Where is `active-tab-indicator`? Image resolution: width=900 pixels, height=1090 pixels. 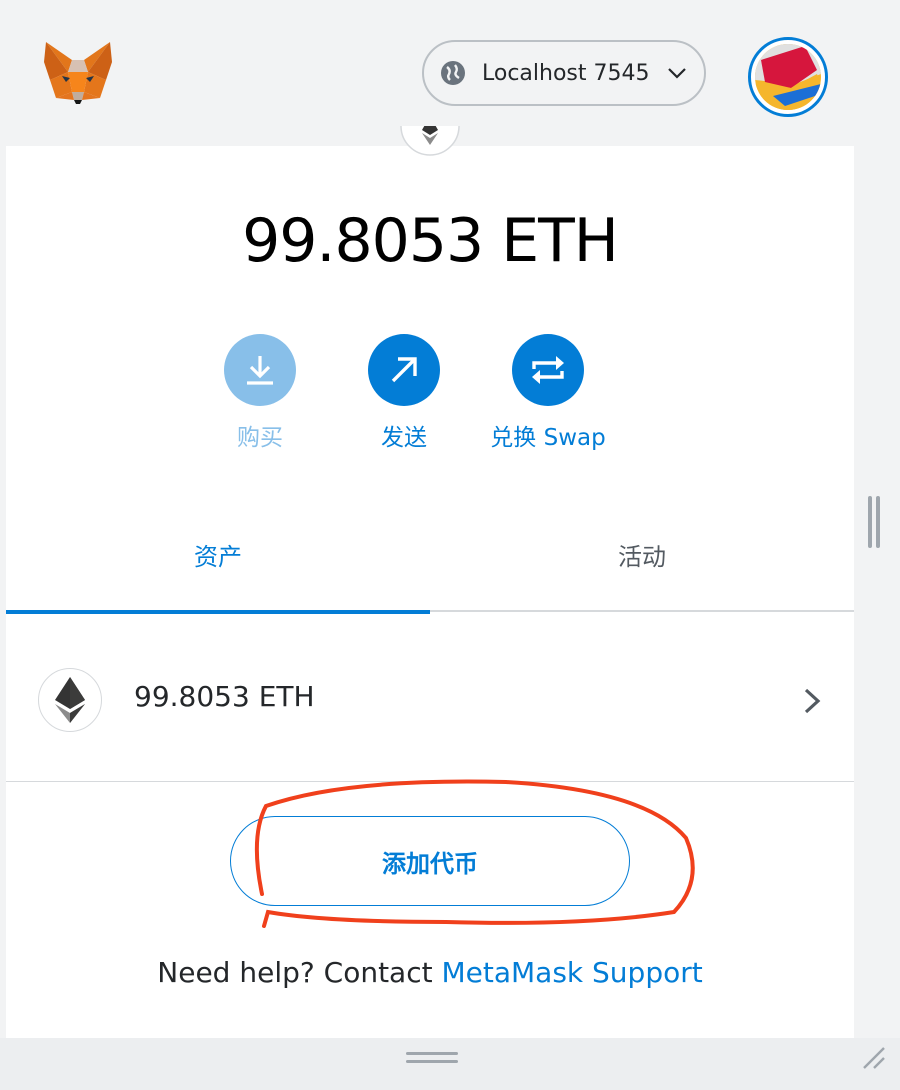
active-tab-indicator is located at coordinates (218, 612).